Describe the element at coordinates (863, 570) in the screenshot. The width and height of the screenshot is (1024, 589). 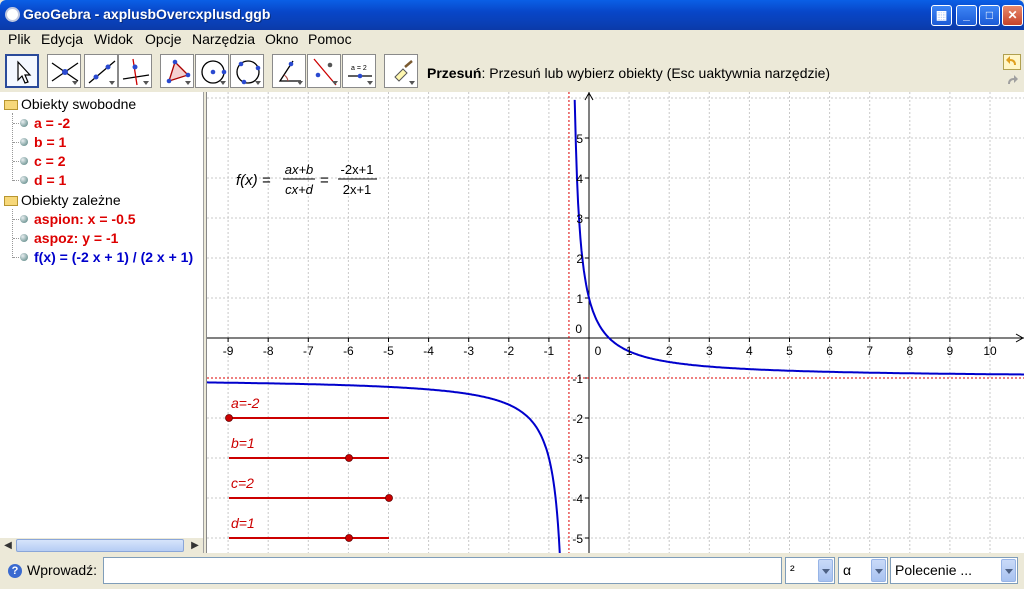
I see `greek-combo: α` at that location.